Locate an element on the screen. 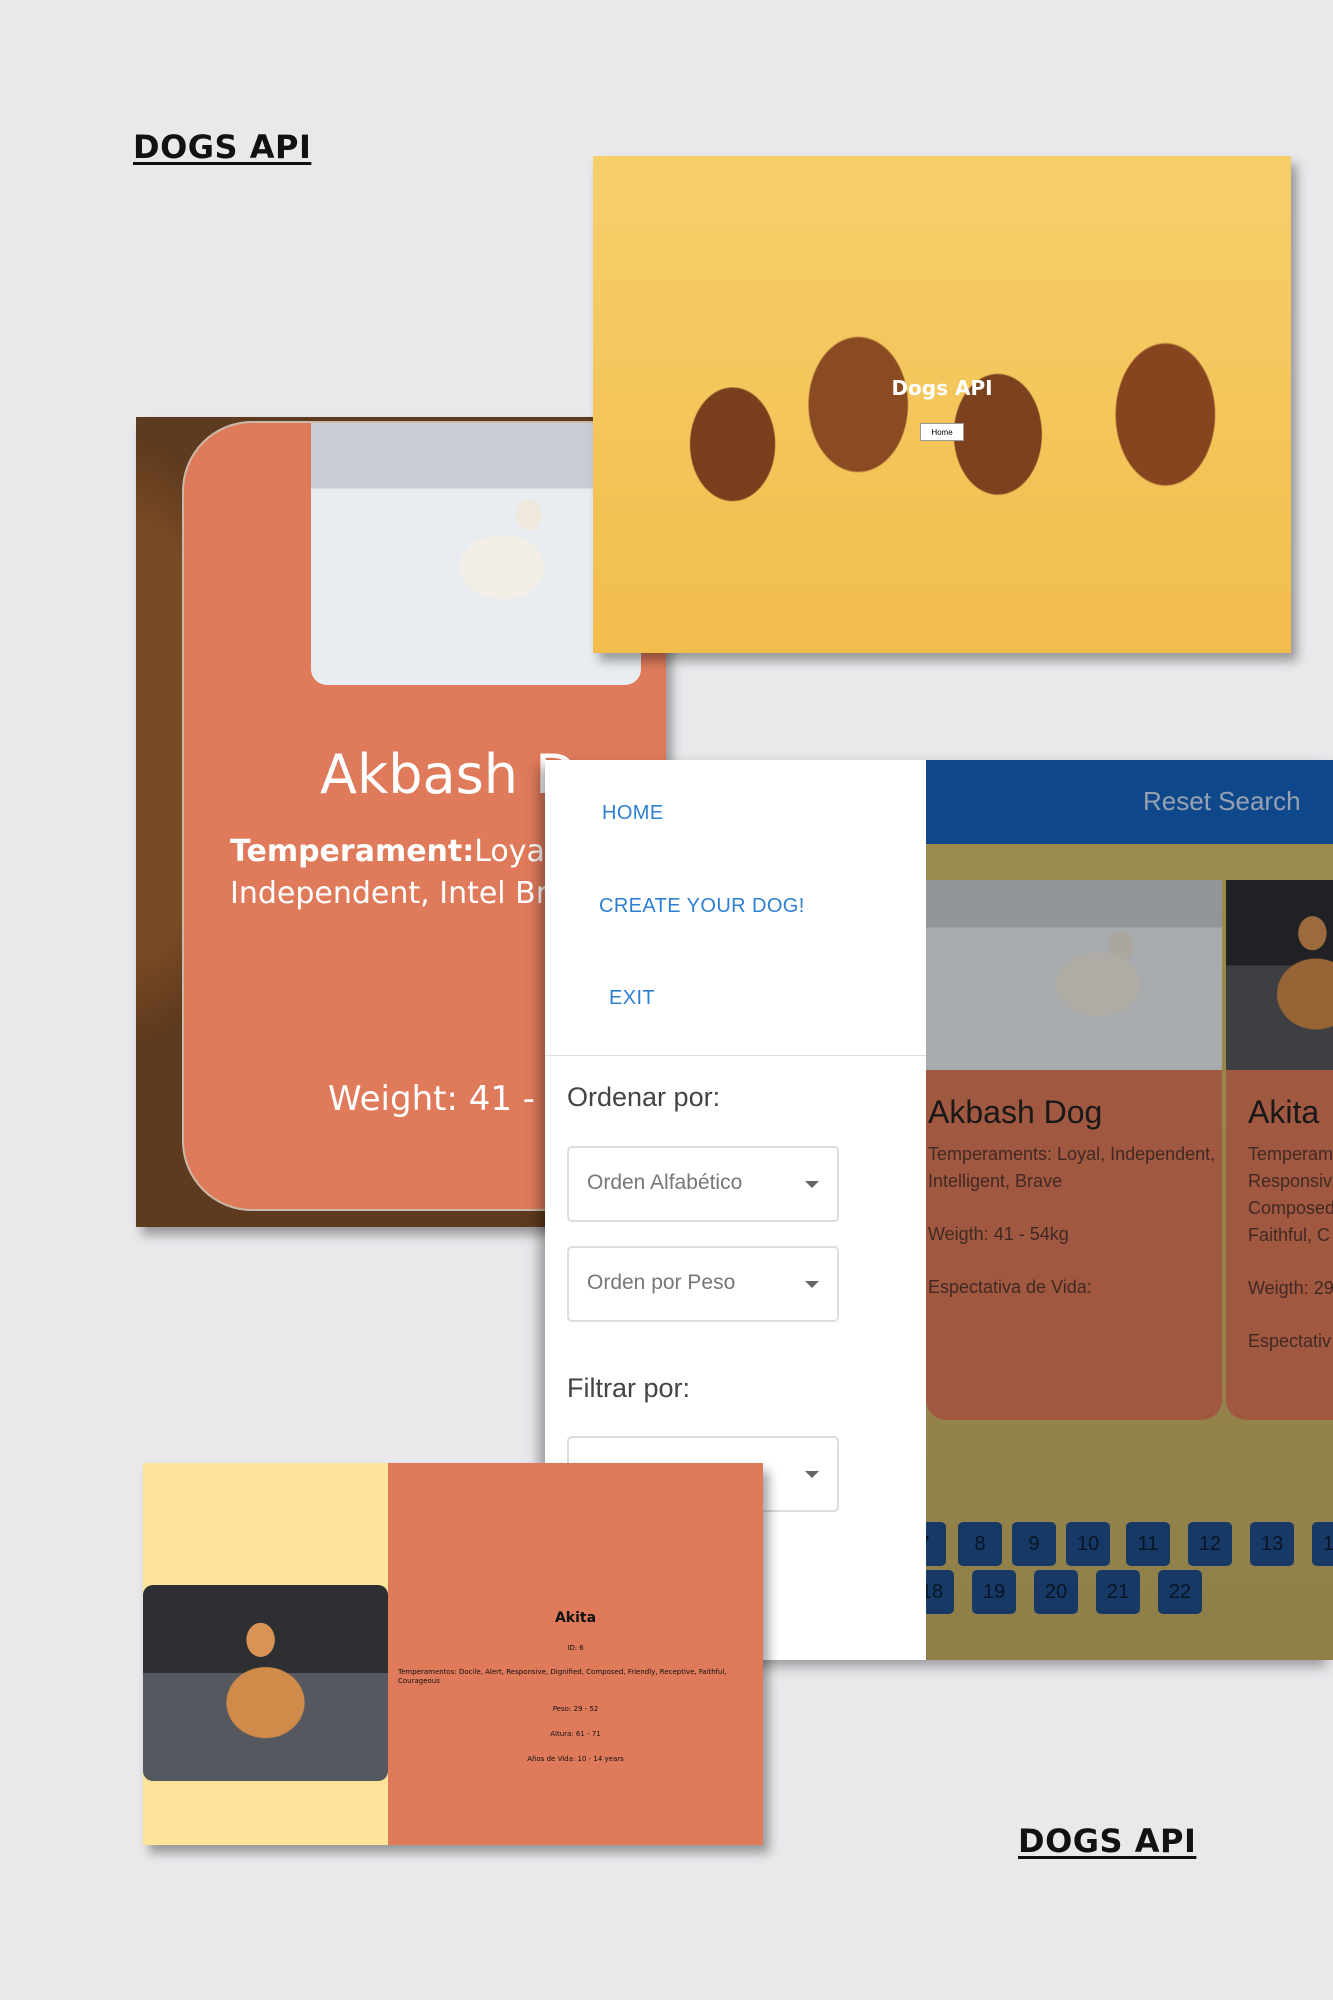  sort-alpha-value: Orden Alfabético is located at coordinates (665, 1182).